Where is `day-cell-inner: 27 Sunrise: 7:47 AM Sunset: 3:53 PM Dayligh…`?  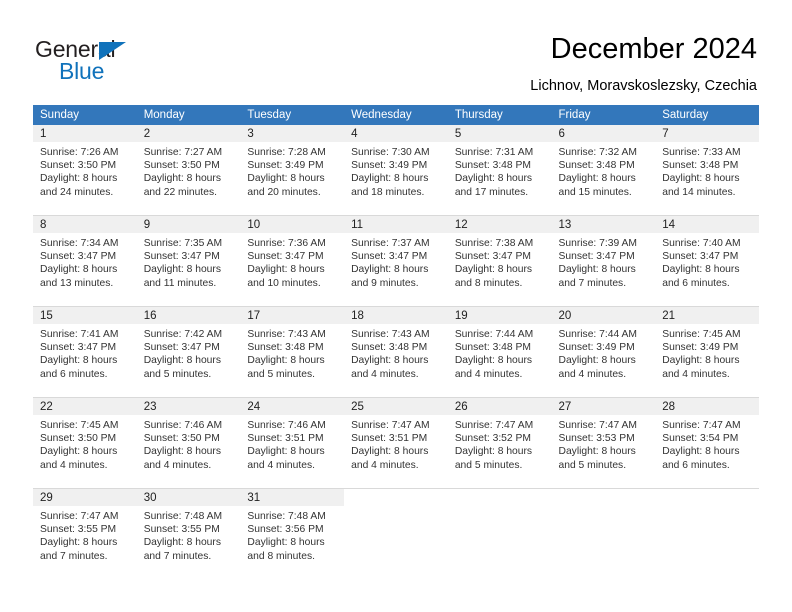 day-cell-inner: 27 Sunrise: 7:47 AM Sunset: 3:53 PM Dayligh… is located at coordinates (603, 443).